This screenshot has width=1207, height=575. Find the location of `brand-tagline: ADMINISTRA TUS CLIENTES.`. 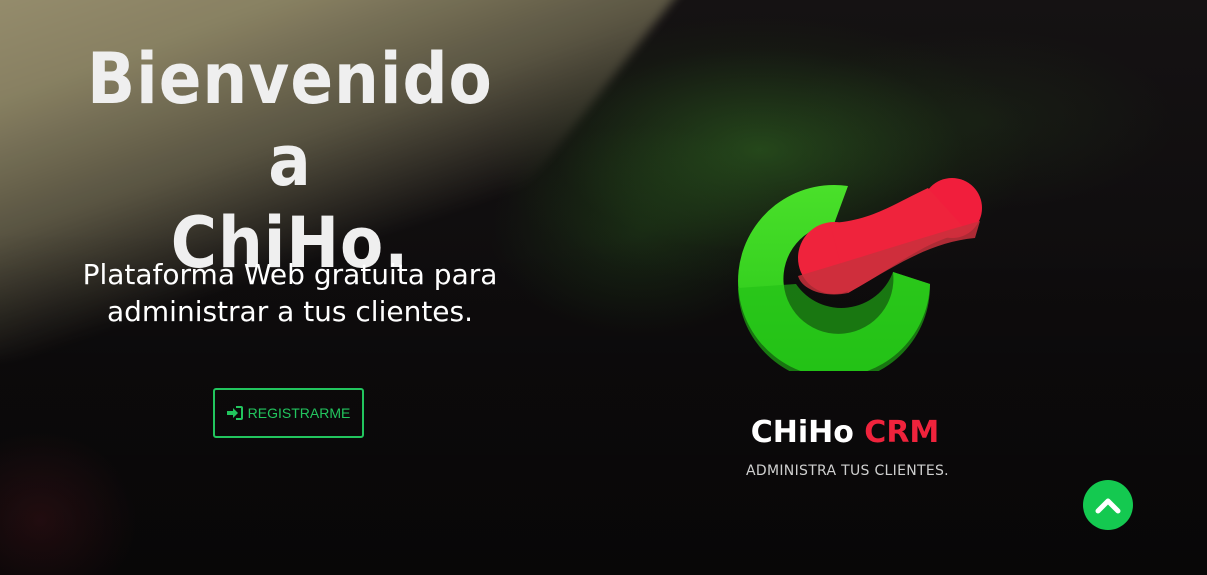

brand-tagline: ADMINISTRA TUS CLIENTES. is located at coordinates (847, 471).